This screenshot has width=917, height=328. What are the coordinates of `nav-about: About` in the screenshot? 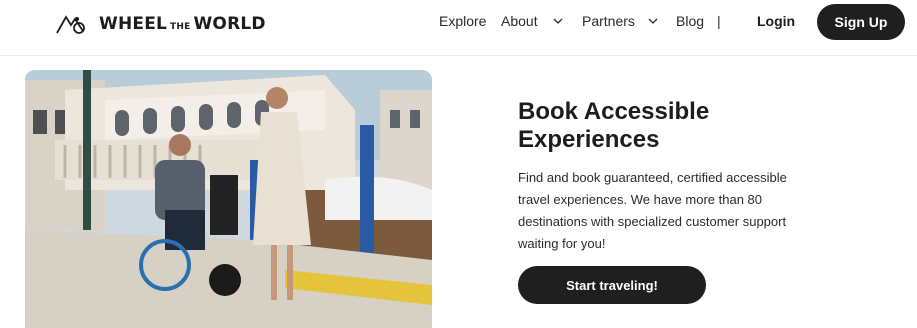 It's located at (519, 21).